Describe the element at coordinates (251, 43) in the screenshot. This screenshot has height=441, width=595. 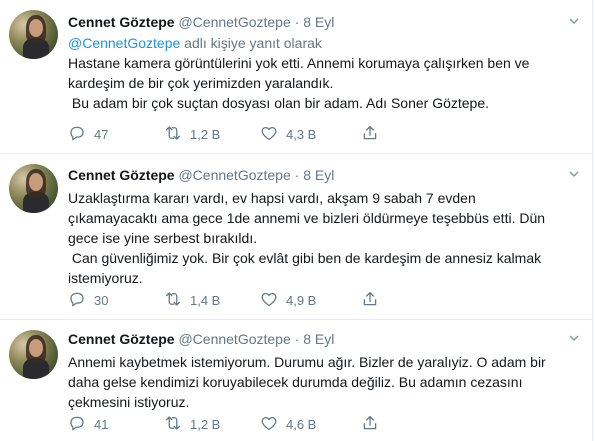
I see `reply-to-label: adlı kişiye yanıt olarak` at that location.